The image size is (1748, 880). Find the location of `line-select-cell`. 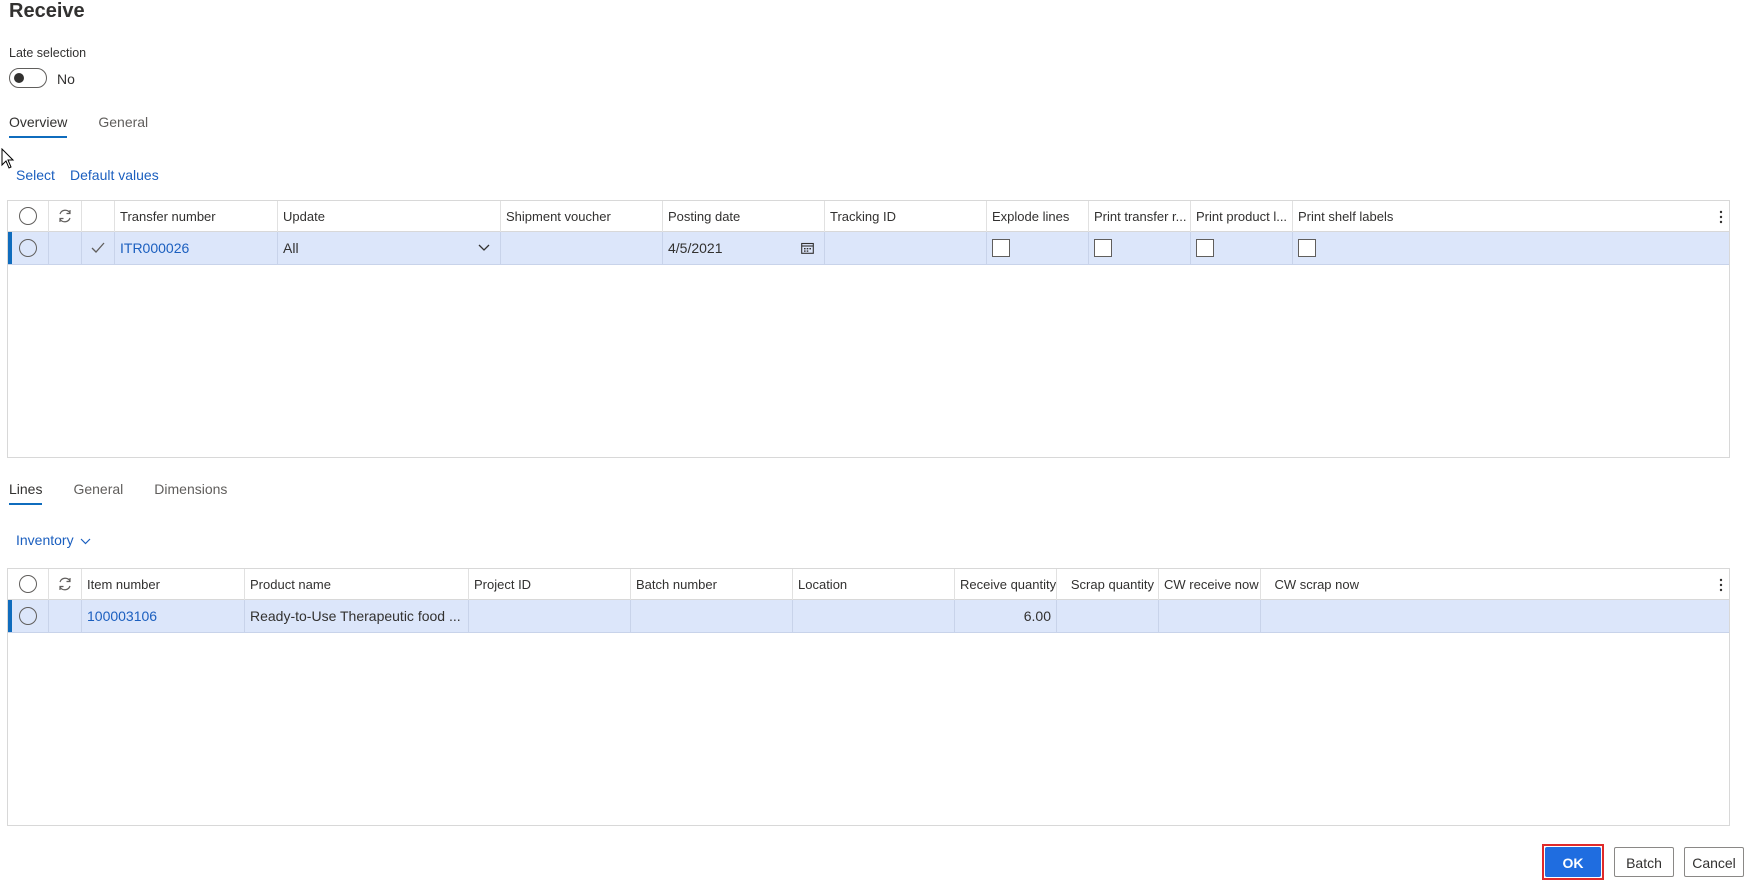

line-select-cell is located at coordinates (28, 616).